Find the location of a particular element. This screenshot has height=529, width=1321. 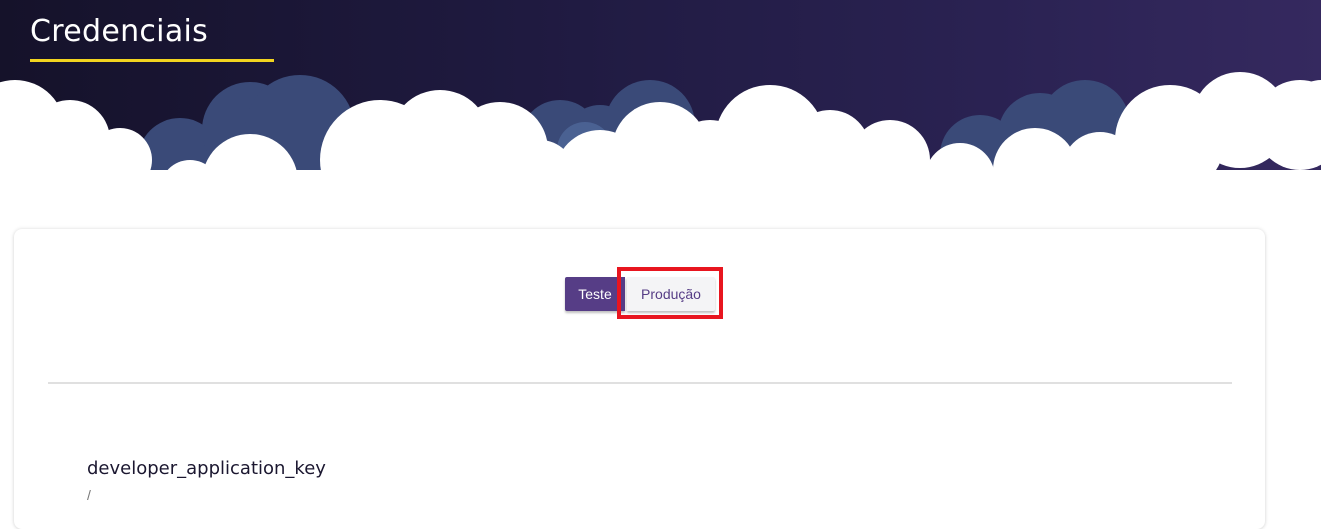

test-environment-button: Teste is located at coordinates (595, 294).